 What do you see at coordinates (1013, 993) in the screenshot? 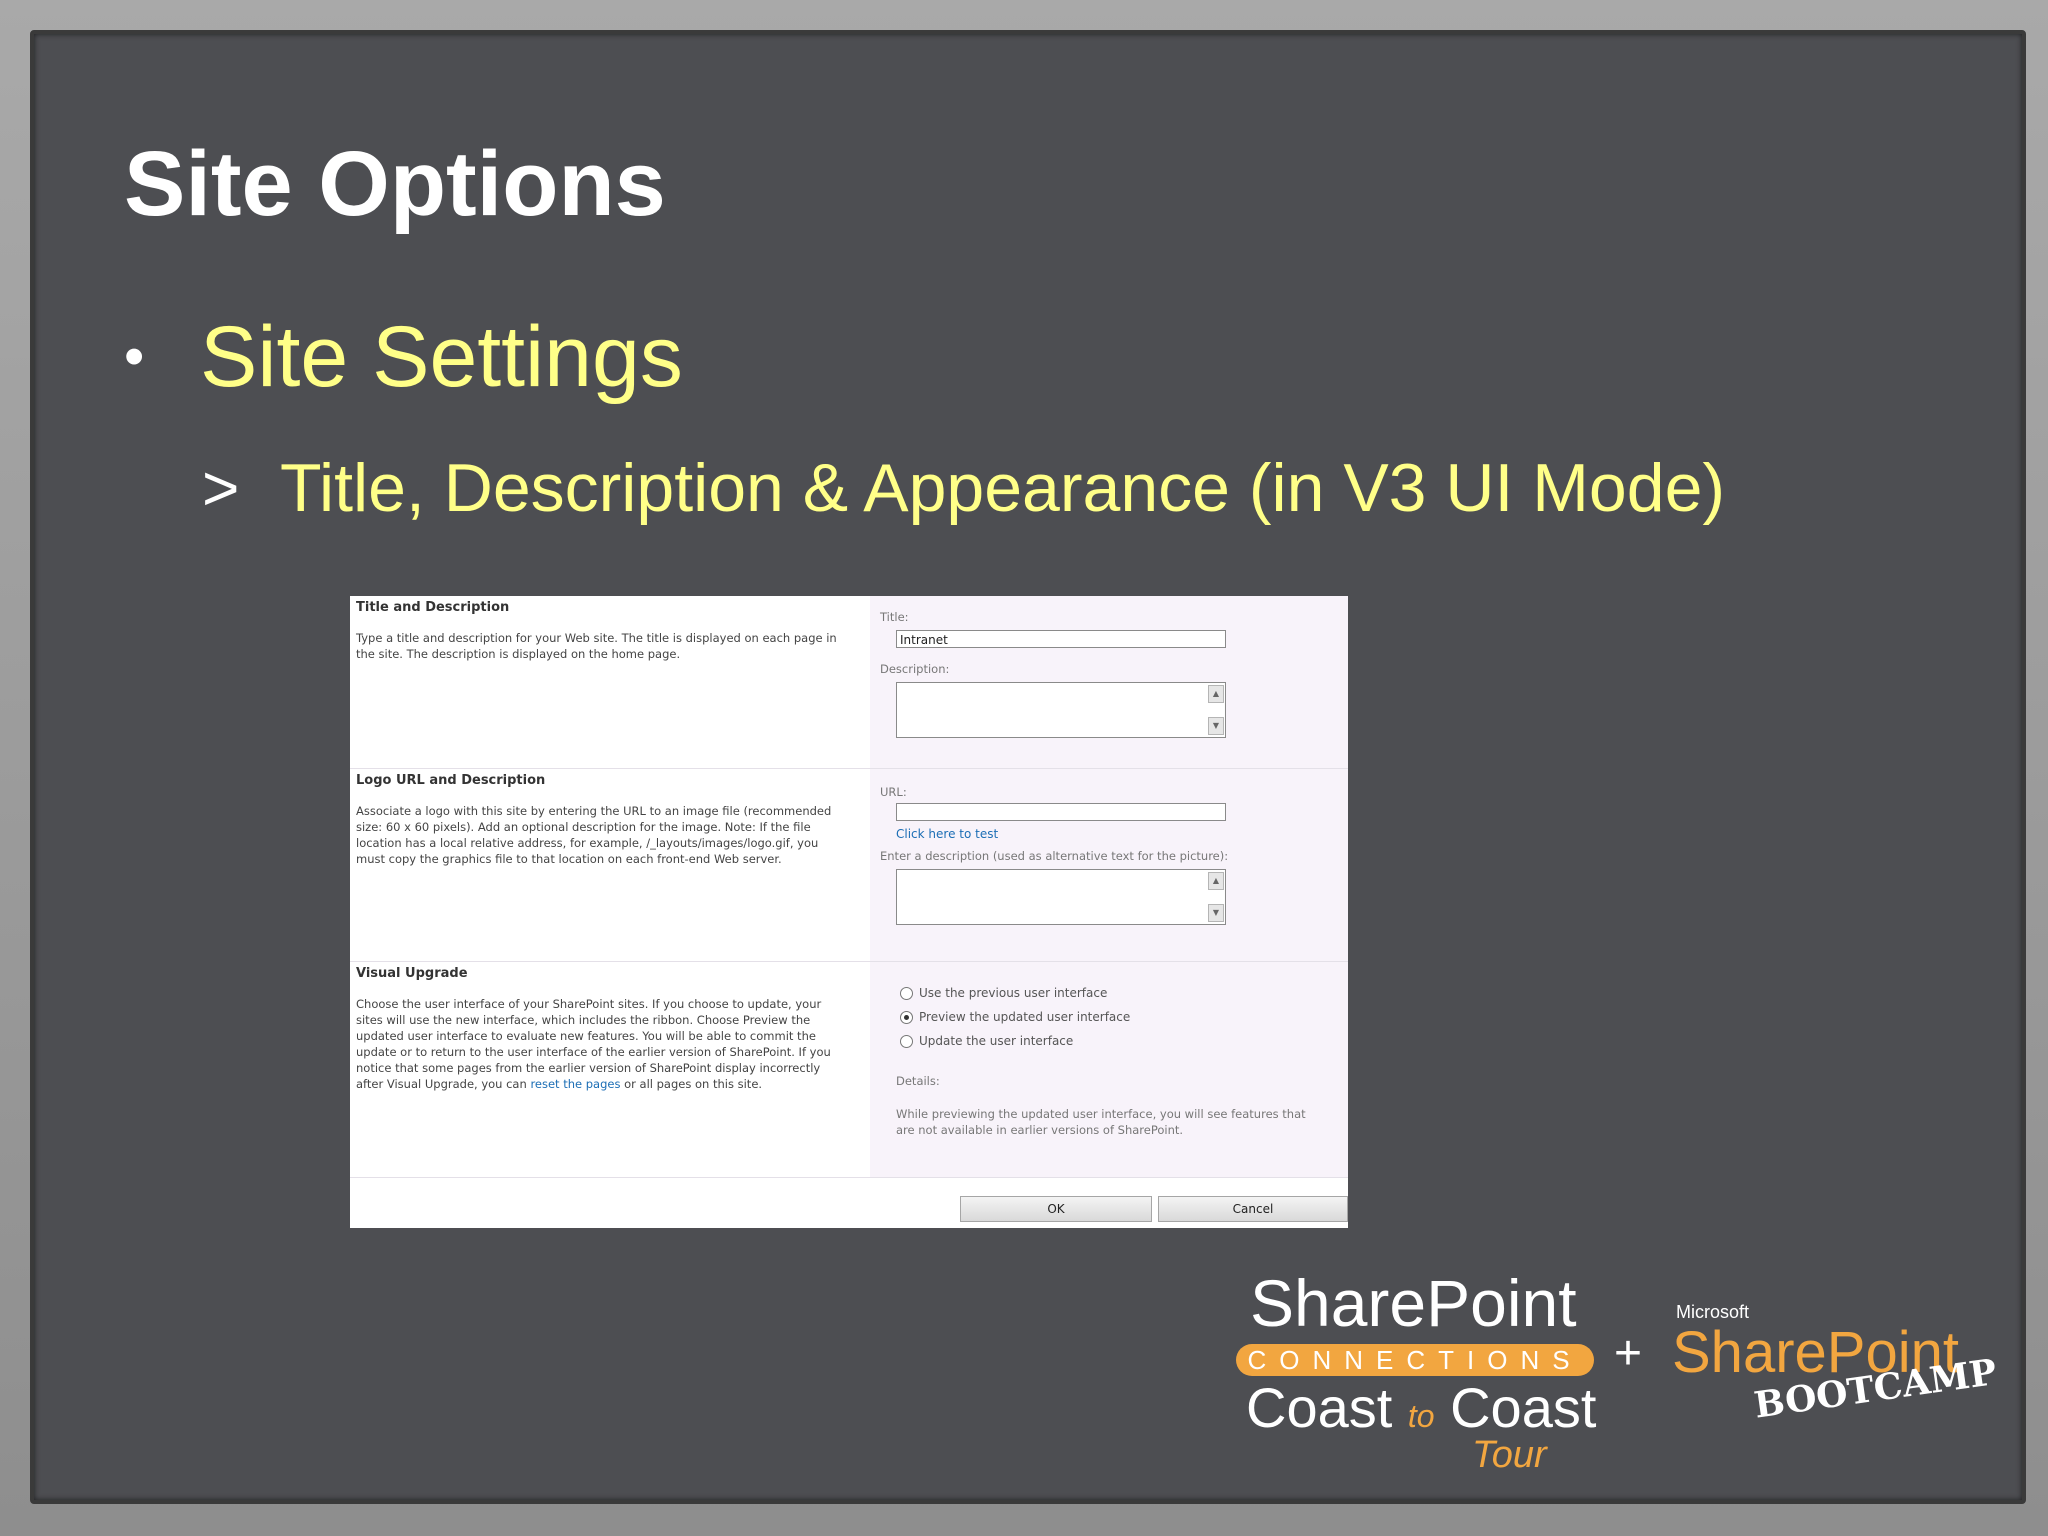
I see `radio-label: Use the previous user interface` at bounding box center [1013, 993].